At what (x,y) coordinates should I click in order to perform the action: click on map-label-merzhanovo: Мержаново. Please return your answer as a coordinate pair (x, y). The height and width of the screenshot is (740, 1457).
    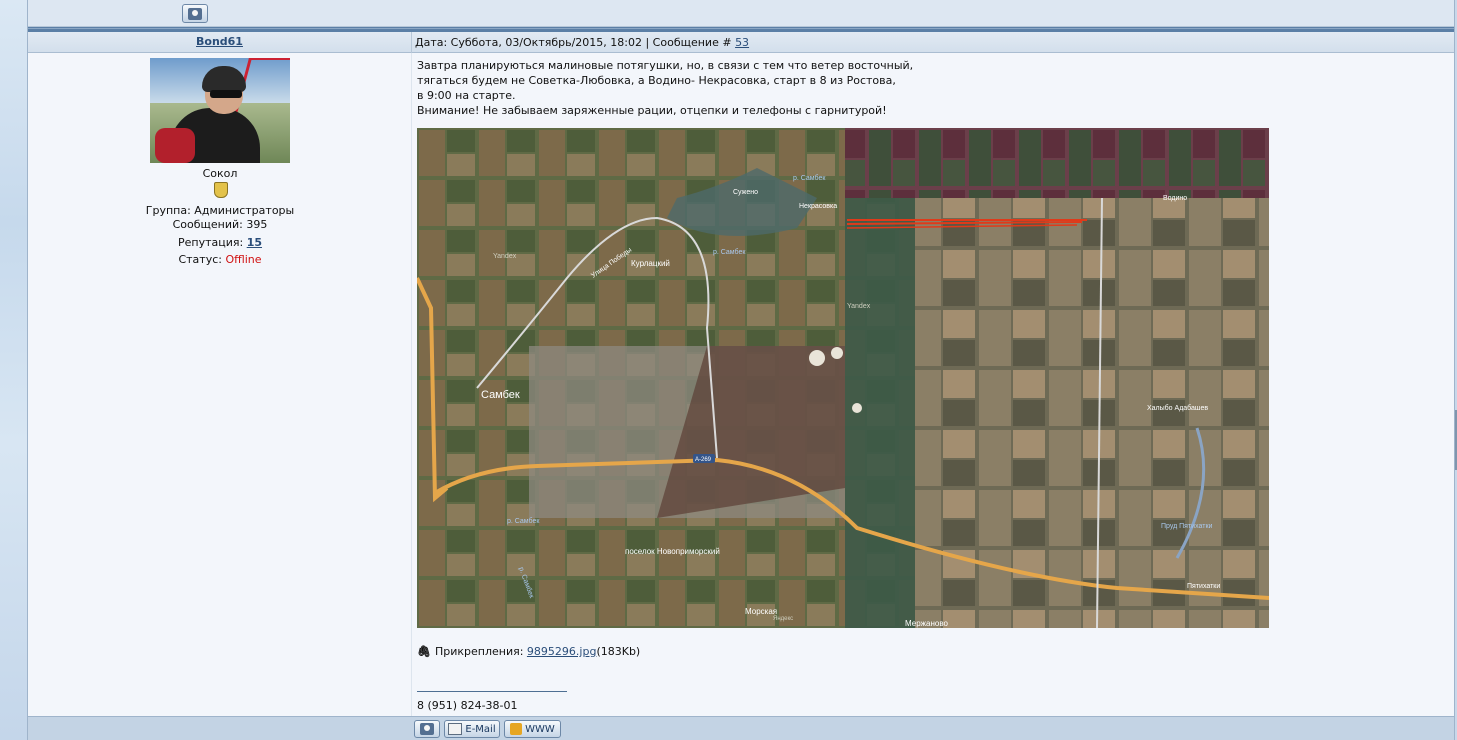
    Looking at the image, I should click on (926, 623).